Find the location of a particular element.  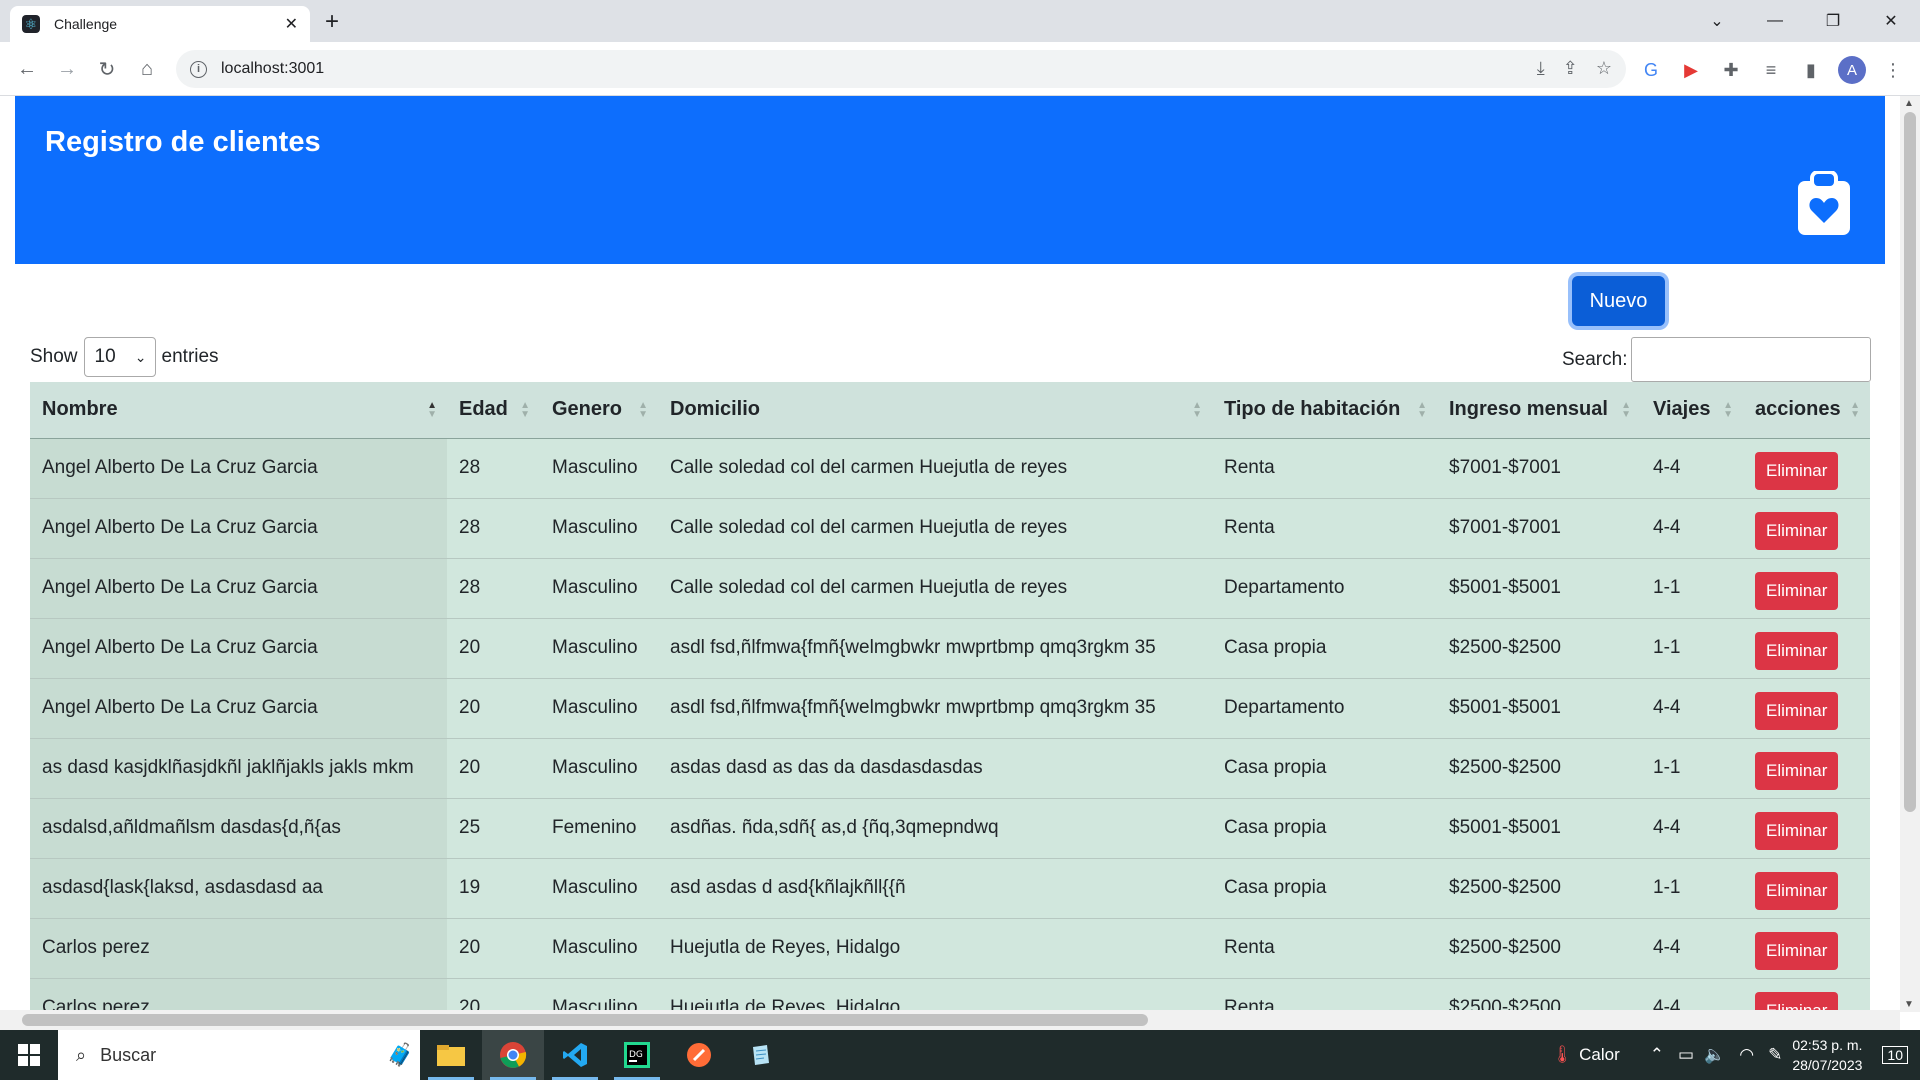

taskbar-search: ⌕ Buscar 🧳 is located at coordinates (239, 1055).